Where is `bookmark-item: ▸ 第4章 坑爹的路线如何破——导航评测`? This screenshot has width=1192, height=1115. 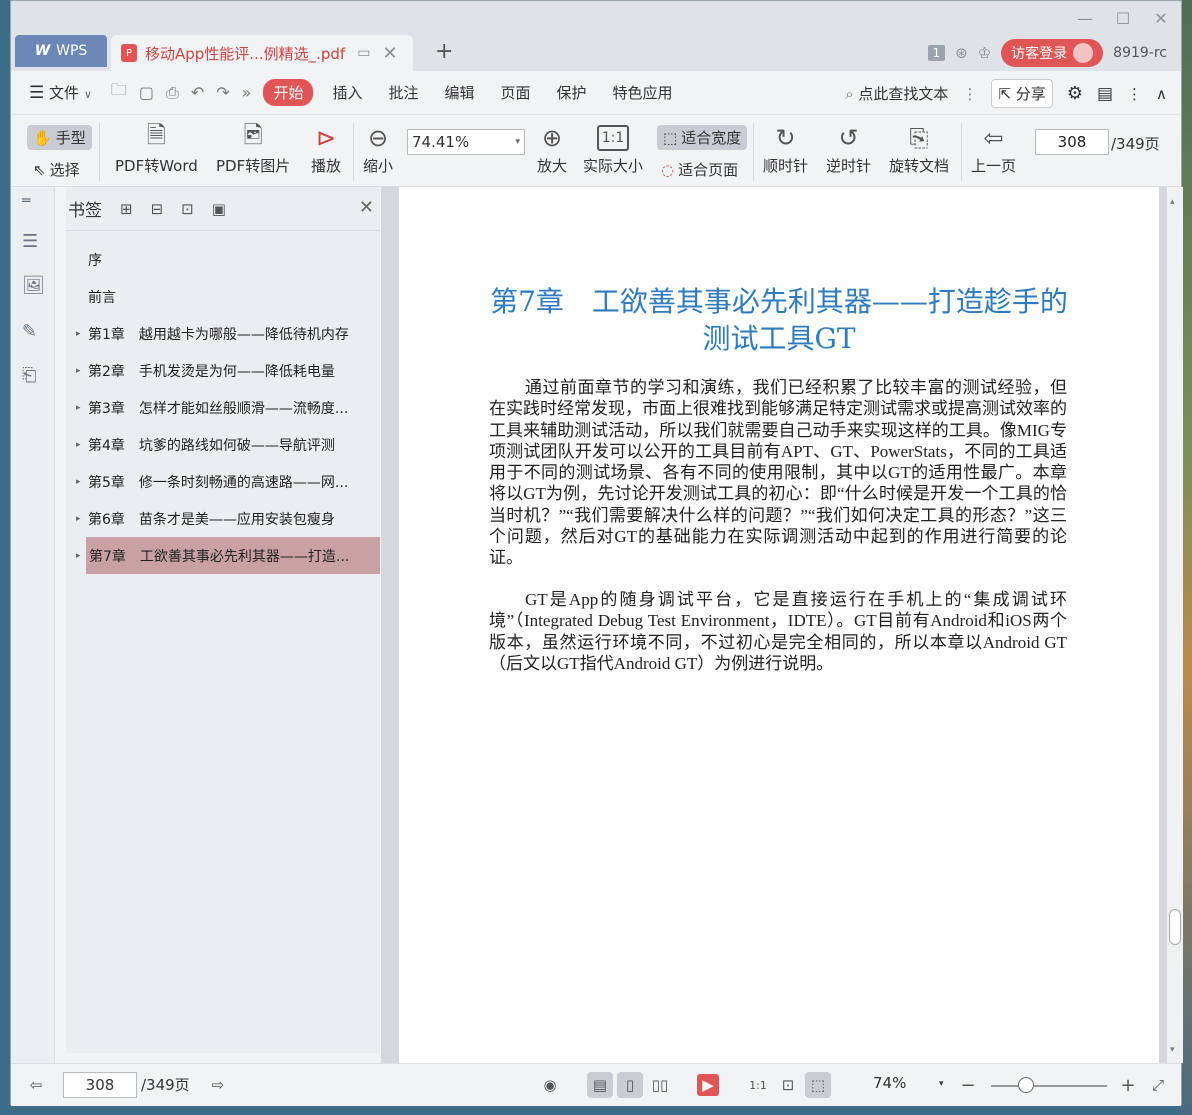 bookmark-item: ▸ 第4章 坑爹的路线如何破——导航评测 is located at coordinates (223, 444).